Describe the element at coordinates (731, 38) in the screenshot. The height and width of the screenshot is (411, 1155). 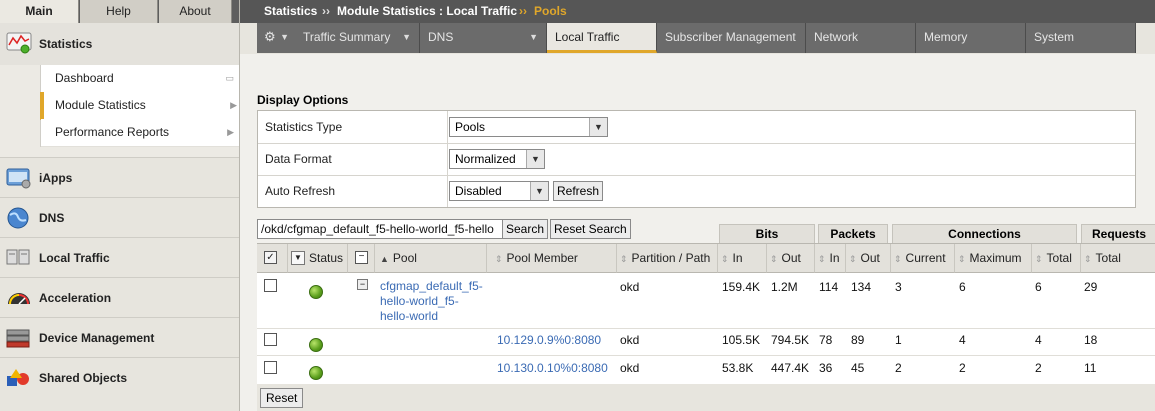
I see `menu-subscriber-management: Subscriber Management` at that location.